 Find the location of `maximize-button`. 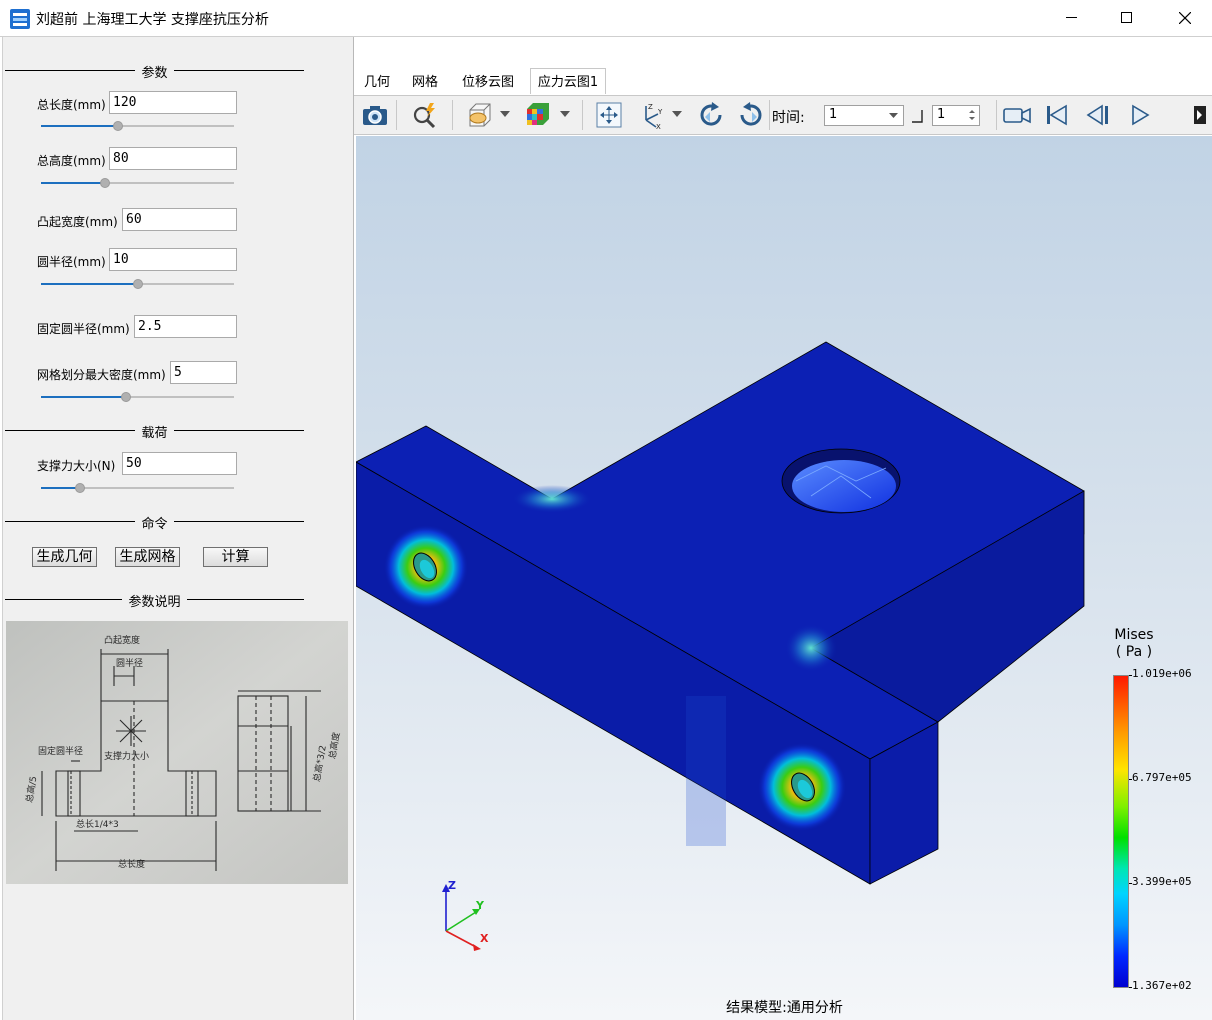

maximize-button is located at coordinates (1127, 18).